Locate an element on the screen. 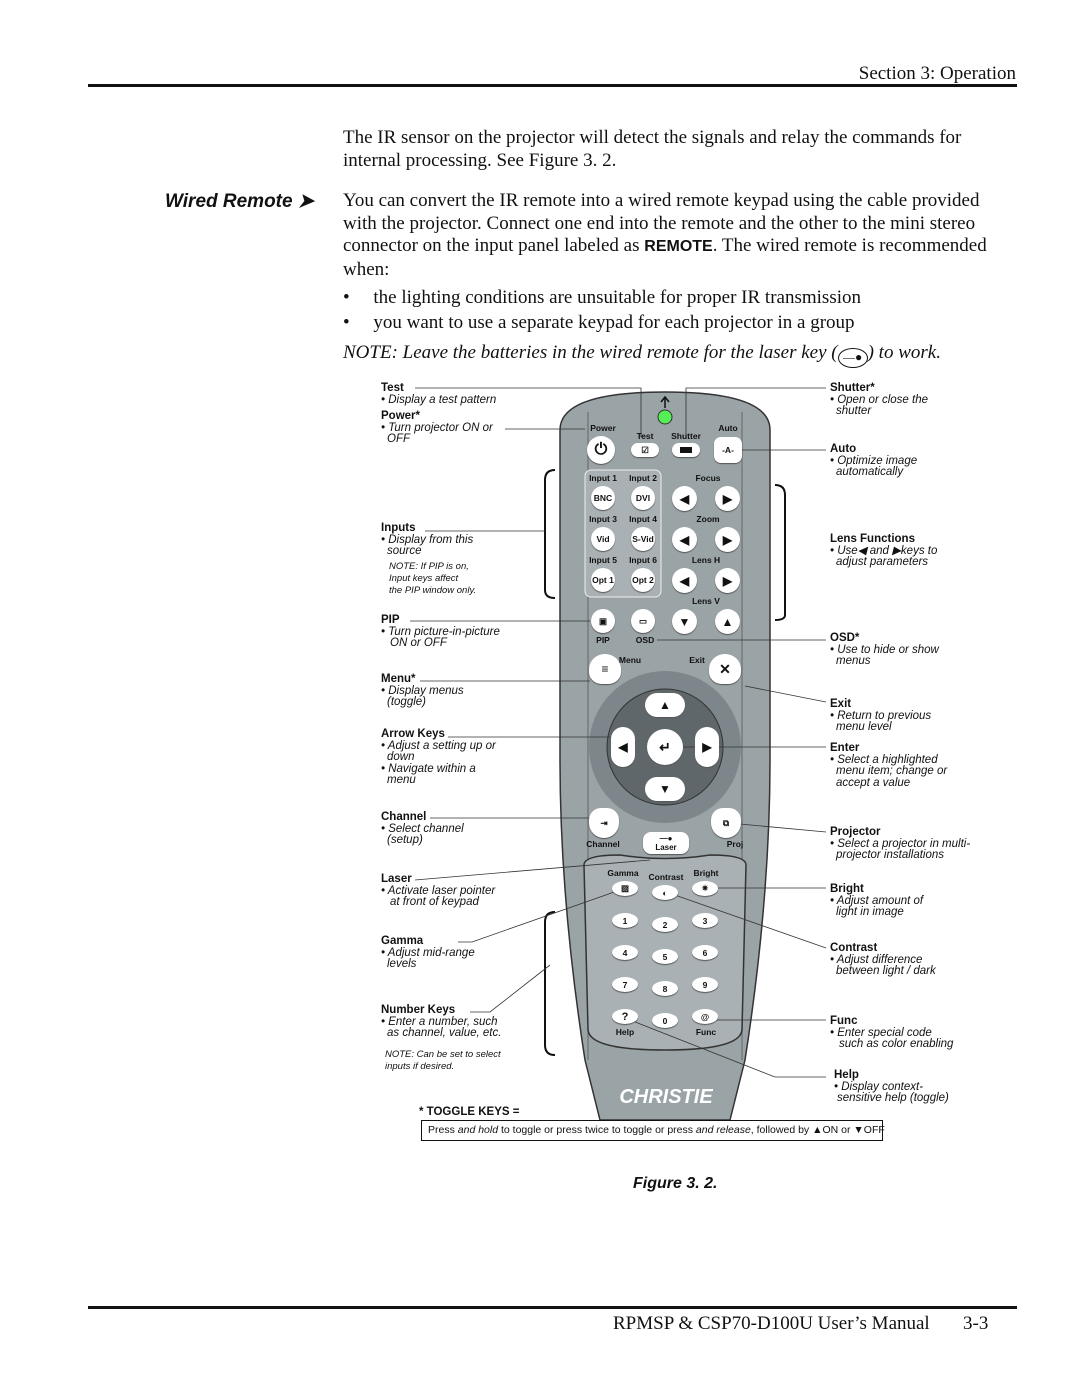 This screenshot has width=1080, height=1397. projector-icon: ⧉ is located at coordinates (726, 822).